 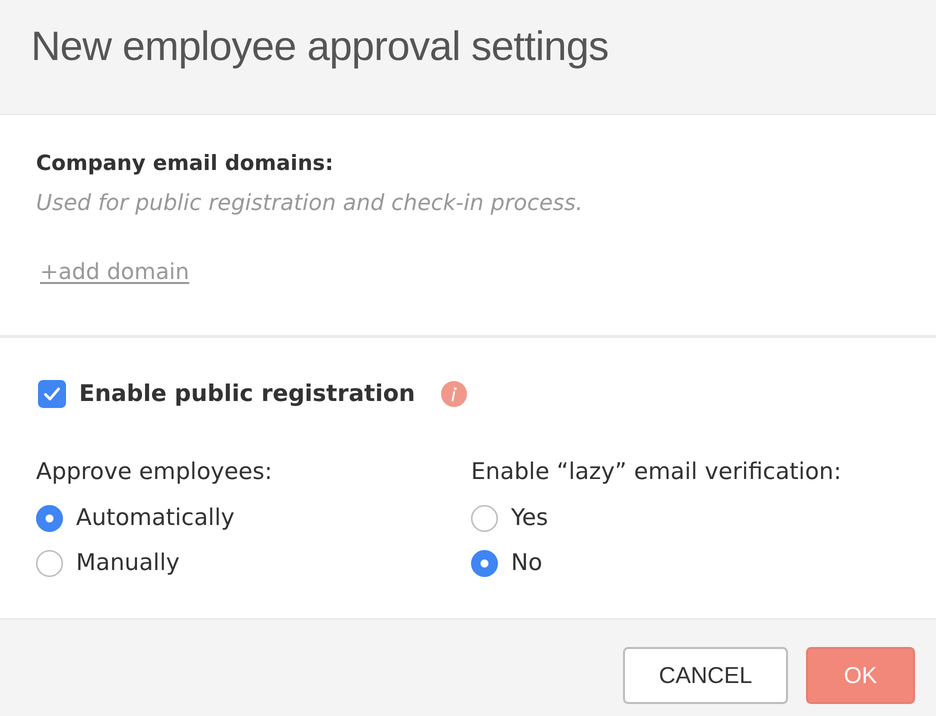 What do you see at coordinates (656, 472) in the screenshot?
I see `radio-group-label: Enable “lazy” email verification:` at bounding box center [656, 472].